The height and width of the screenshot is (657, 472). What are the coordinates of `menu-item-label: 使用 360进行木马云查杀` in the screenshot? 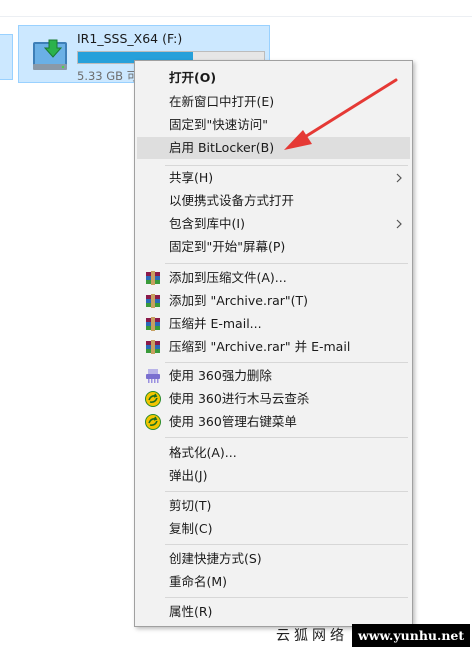 It's located at (239, 398).